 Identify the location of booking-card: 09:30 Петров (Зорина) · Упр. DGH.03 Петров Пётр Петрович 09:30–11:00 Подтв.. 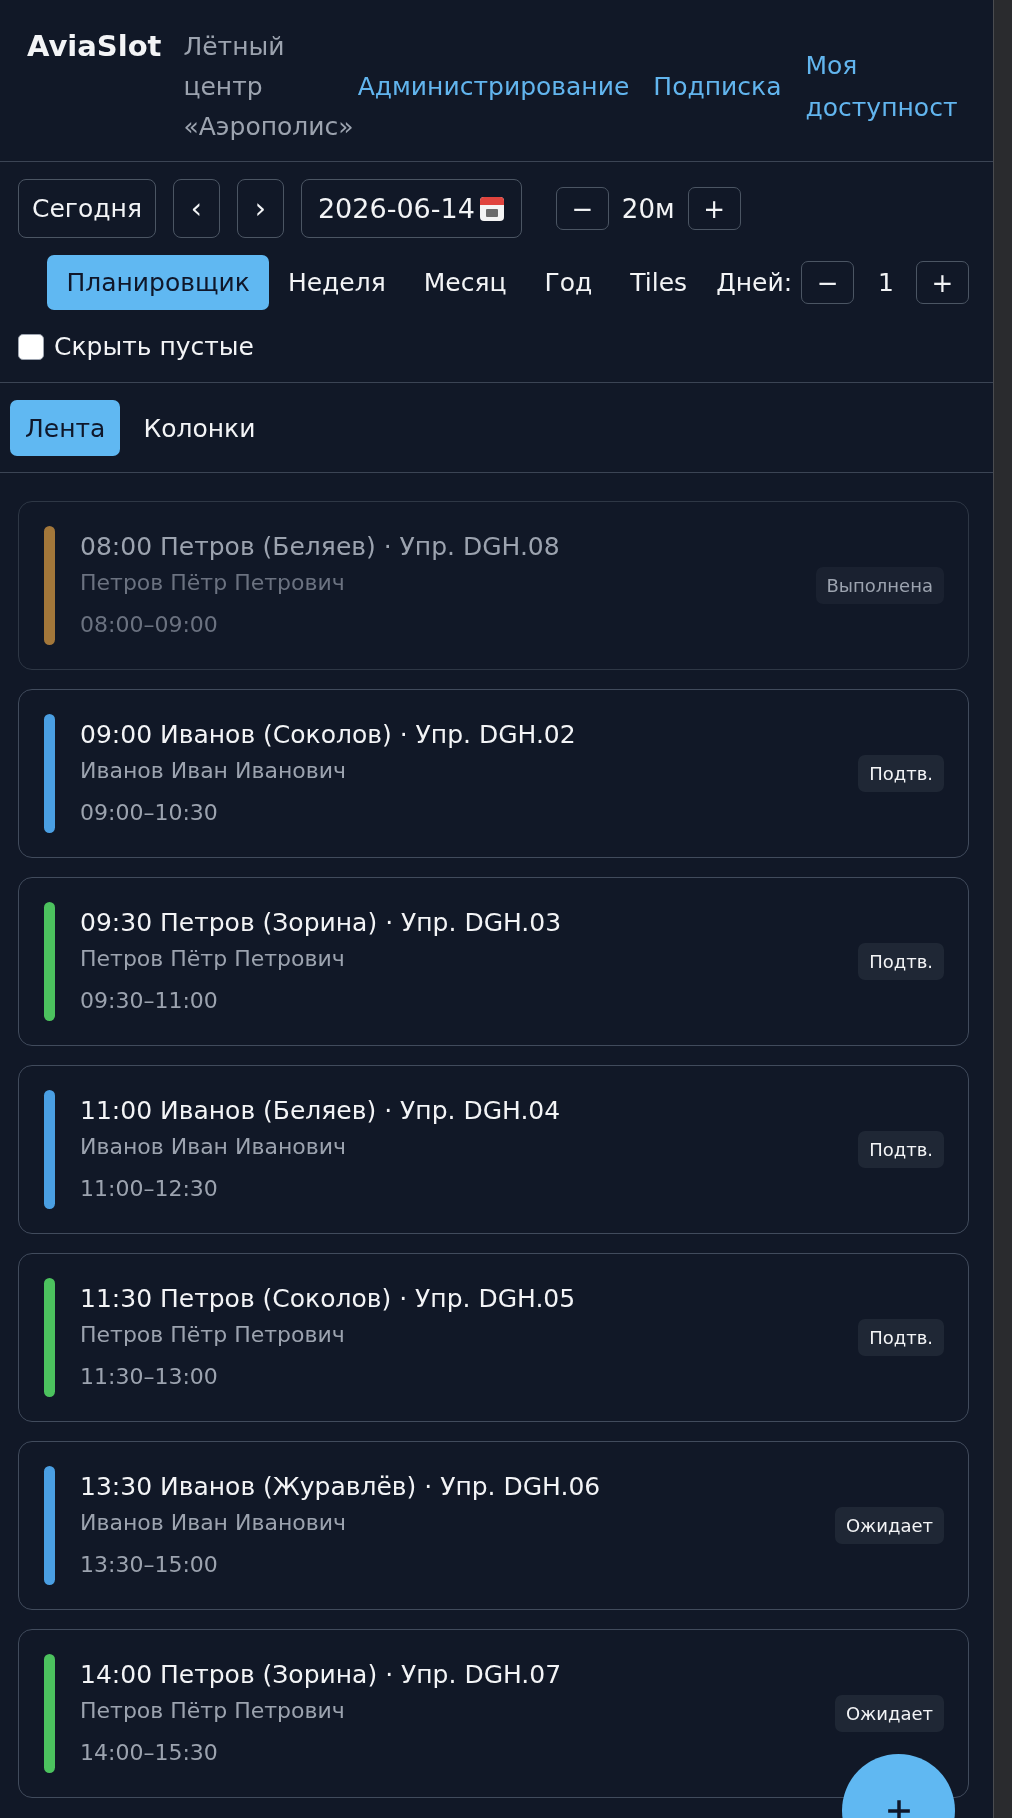
(493, 961).